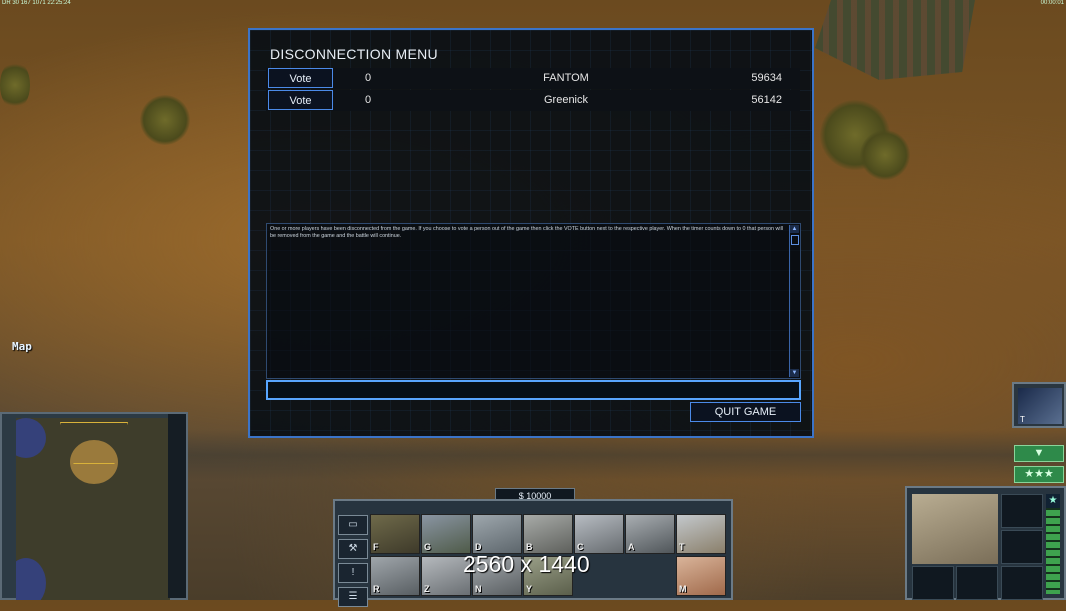 The width and height of the screenshot is (1066, 611). What do you see at coordinates (1052, 3) in the screenshot?
I see `game-timer: 00:00:01` at bounding box center [1052, 3].